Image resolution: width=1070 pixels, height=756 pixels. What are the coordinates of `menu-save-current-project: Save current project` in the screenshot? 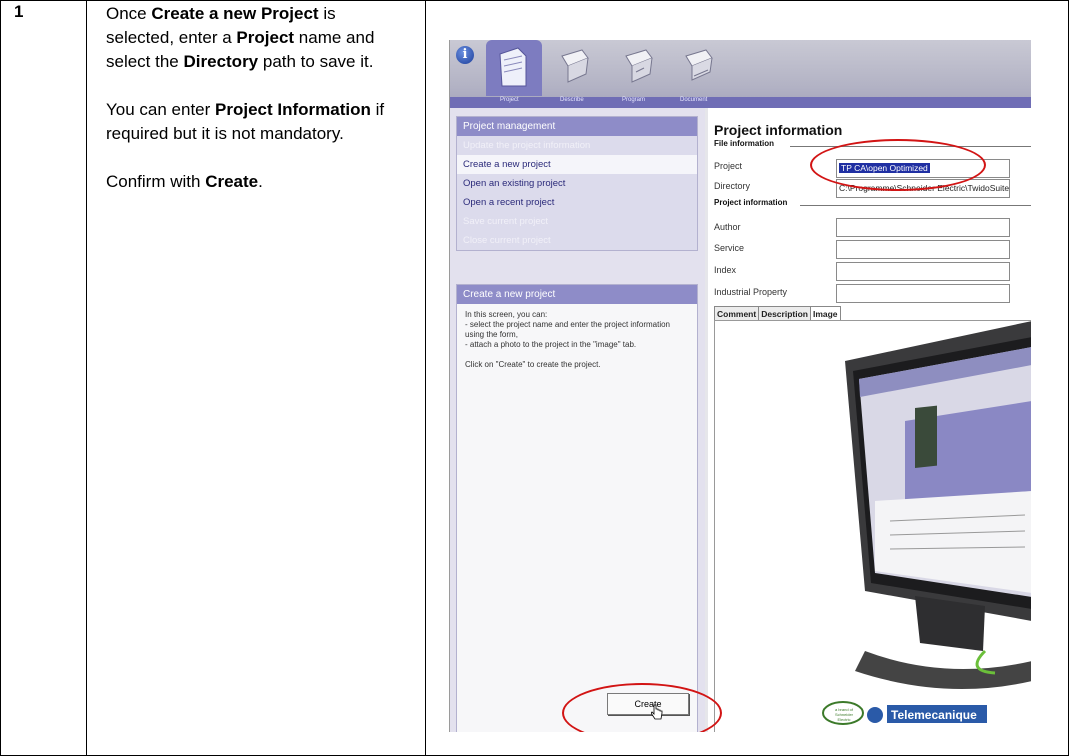 It's located at (506, 221).